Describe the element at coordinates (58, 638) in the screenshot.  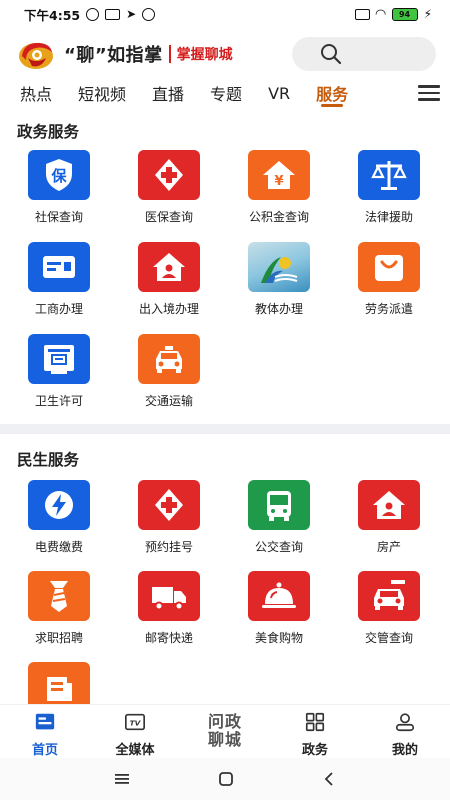
I see `service-label: 求职招聘` at that location.